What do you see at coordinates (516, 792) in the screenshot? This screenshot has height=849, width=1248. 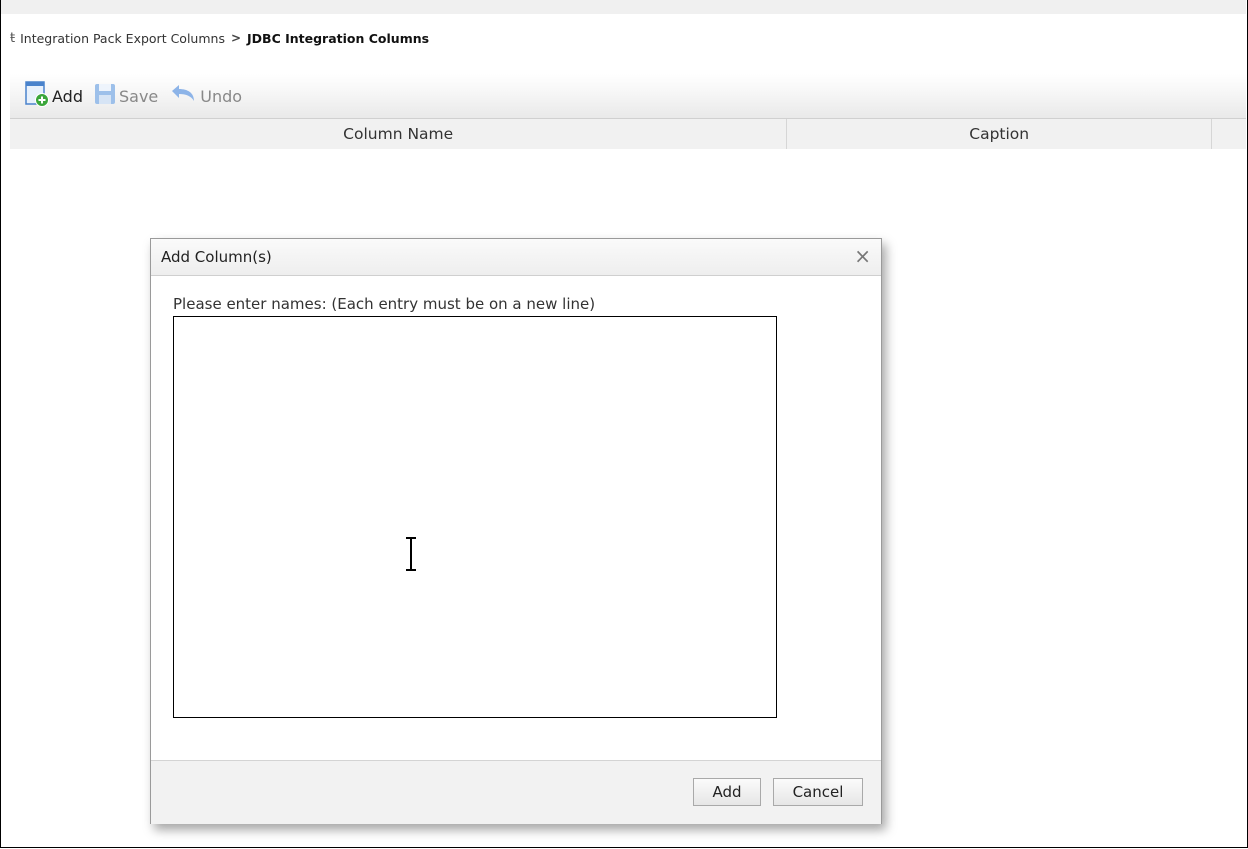 I see `dialog-footer: Add Cancel` at bounding box center [516, 792].